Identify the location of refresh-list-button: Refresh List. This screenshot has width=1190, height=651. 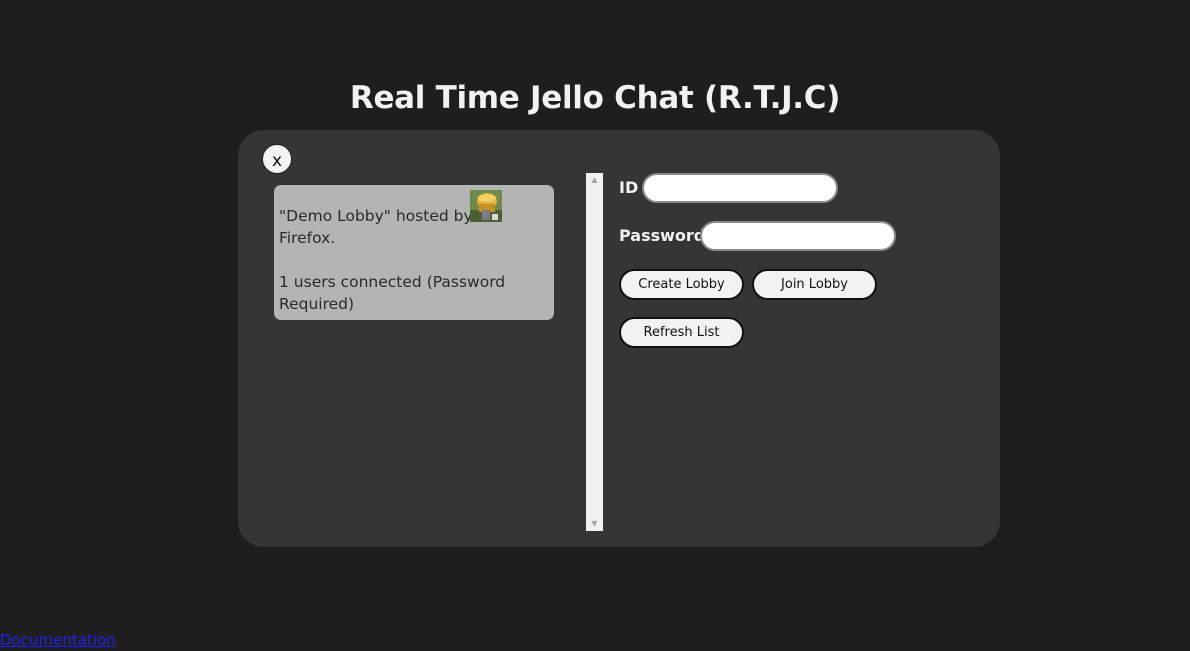
(681, 332).